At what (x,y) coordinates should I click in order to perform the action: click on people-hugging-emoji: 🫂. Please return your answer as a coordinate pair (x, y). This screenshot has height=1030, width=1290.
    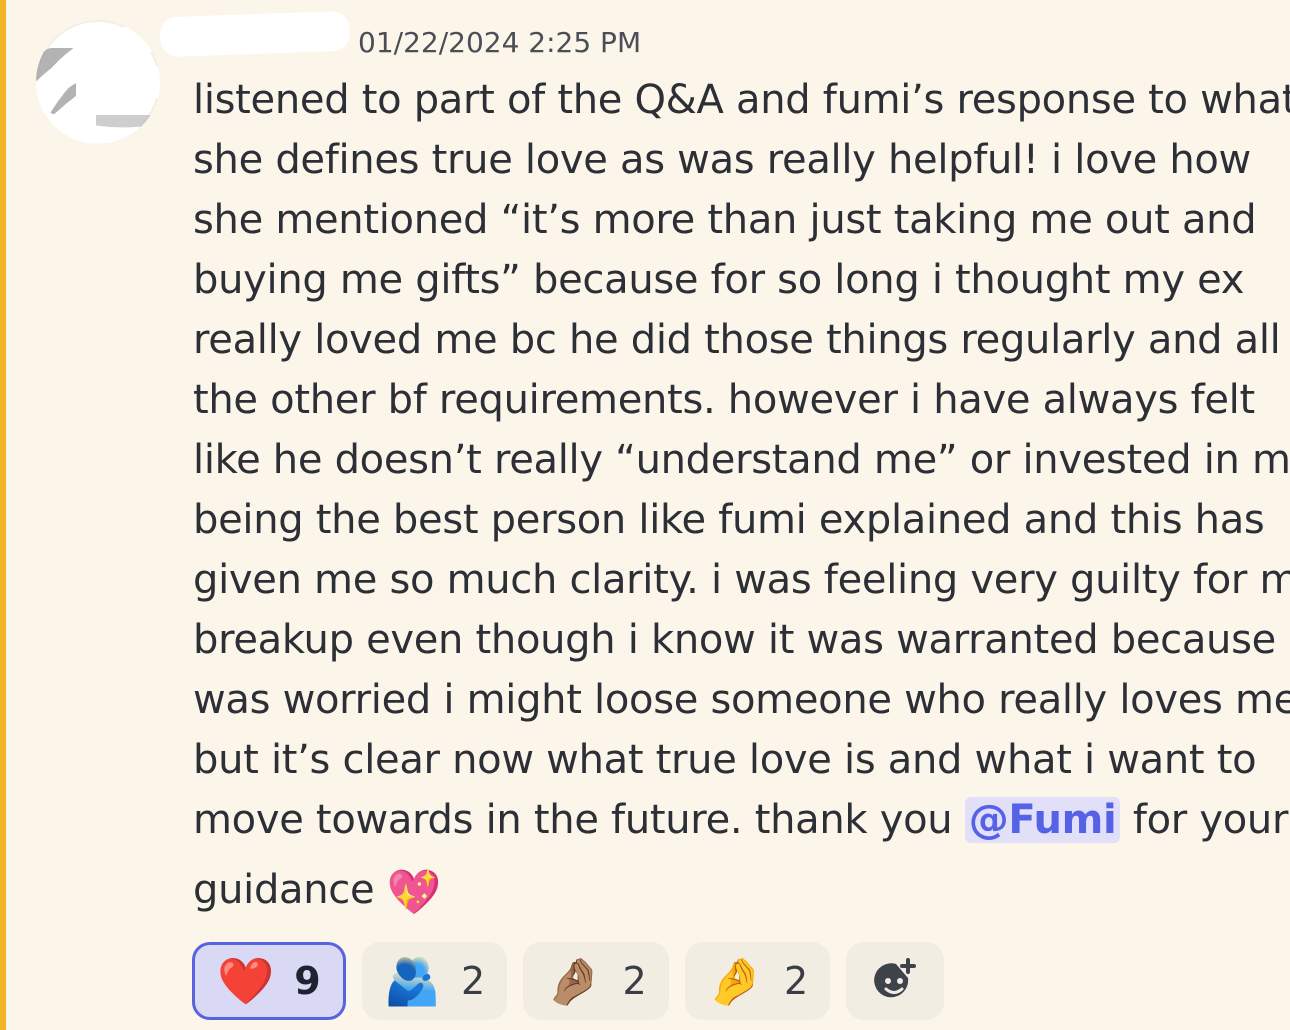
    Looking at the image, I should click on (412, 981).